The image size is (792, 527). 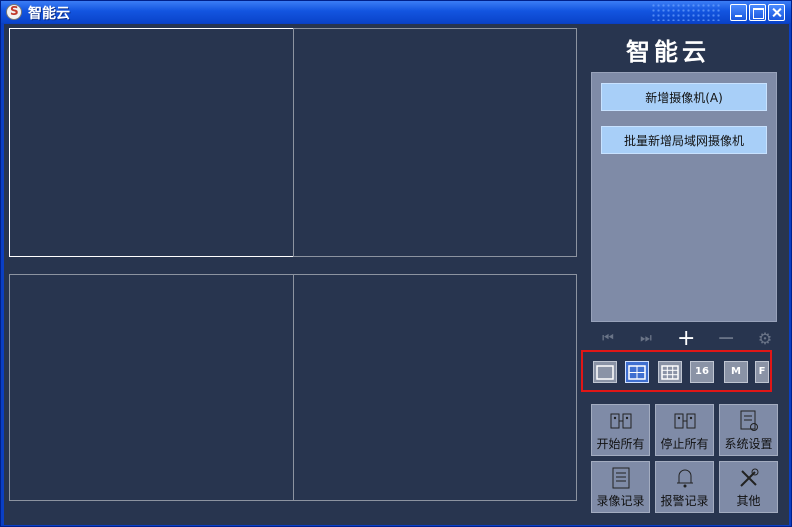 I want to click on layout-16-label: 16, so click(x=702, y=371).